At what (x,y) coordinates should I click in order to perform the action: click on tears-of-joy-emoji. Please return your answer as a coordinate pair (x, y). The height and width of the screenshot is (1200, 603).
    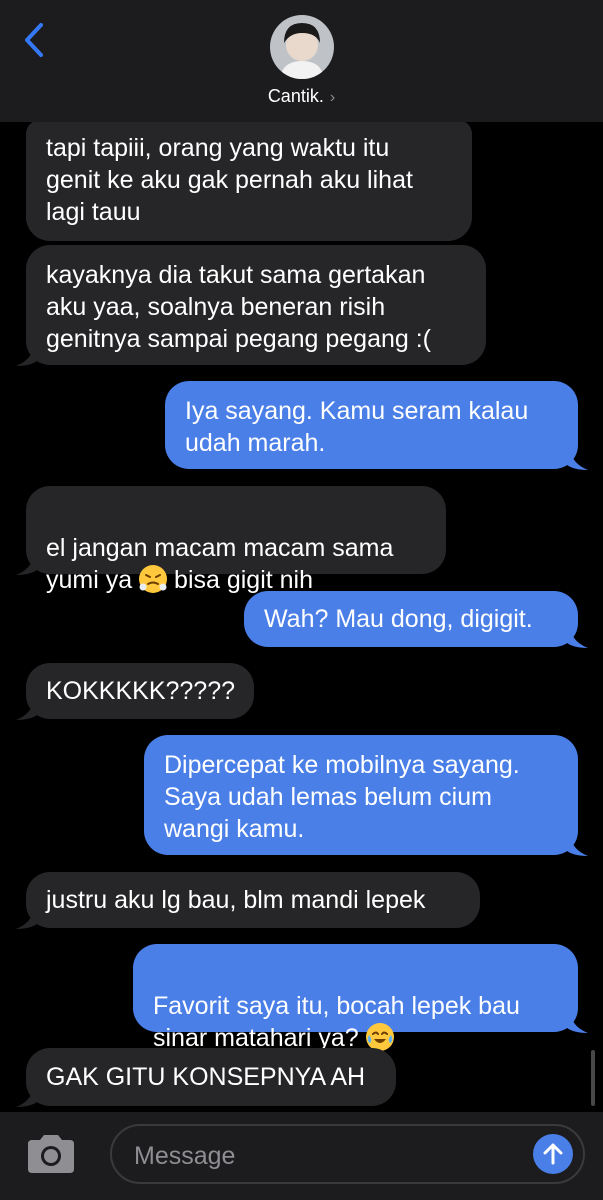
    Looking at the image, I should click on (379, 1037).